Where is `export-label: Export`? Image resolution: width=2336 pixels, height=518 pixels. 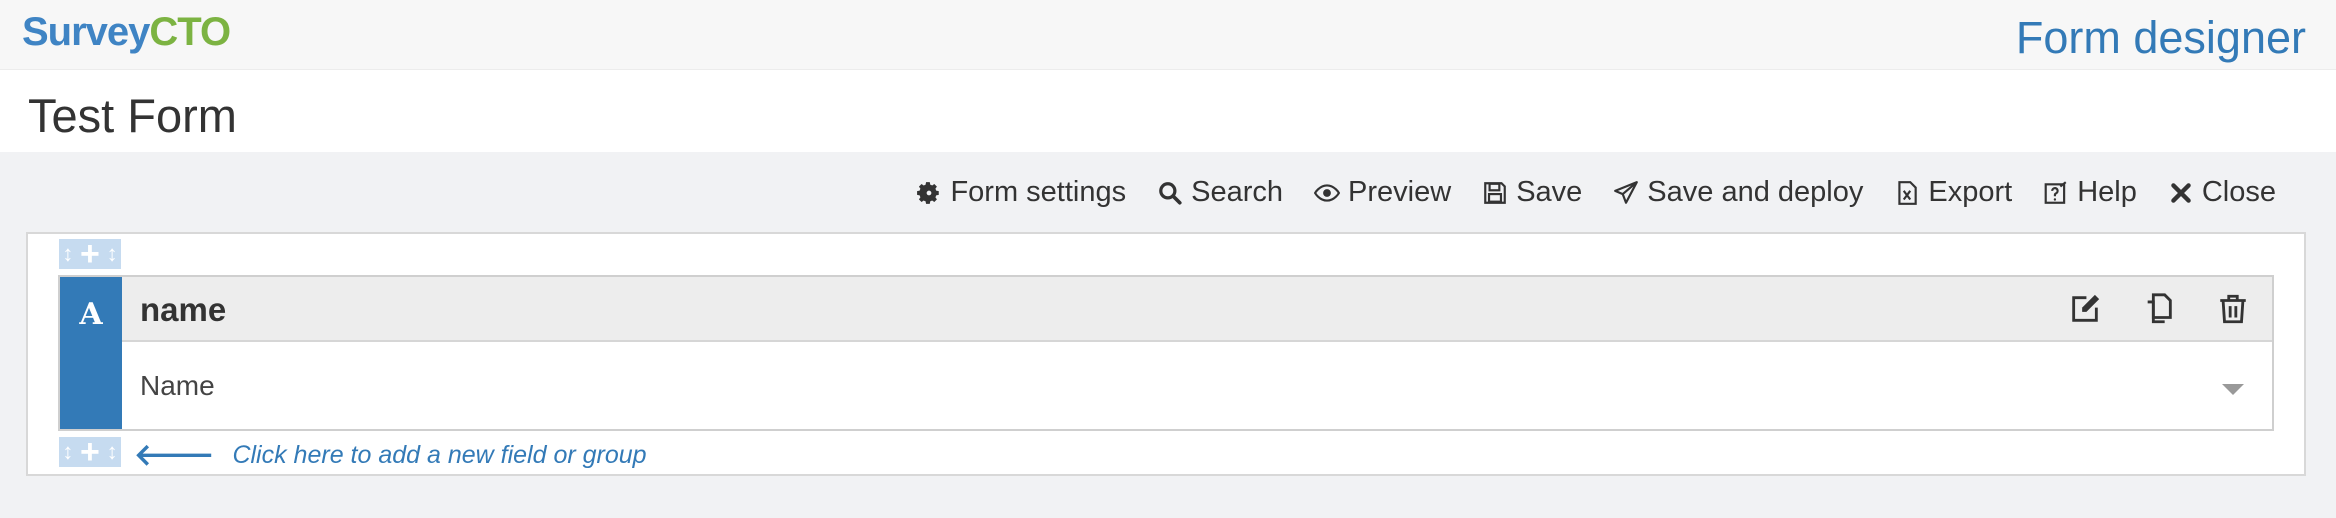 export-label: Export is located at coordinates (1970, 192).